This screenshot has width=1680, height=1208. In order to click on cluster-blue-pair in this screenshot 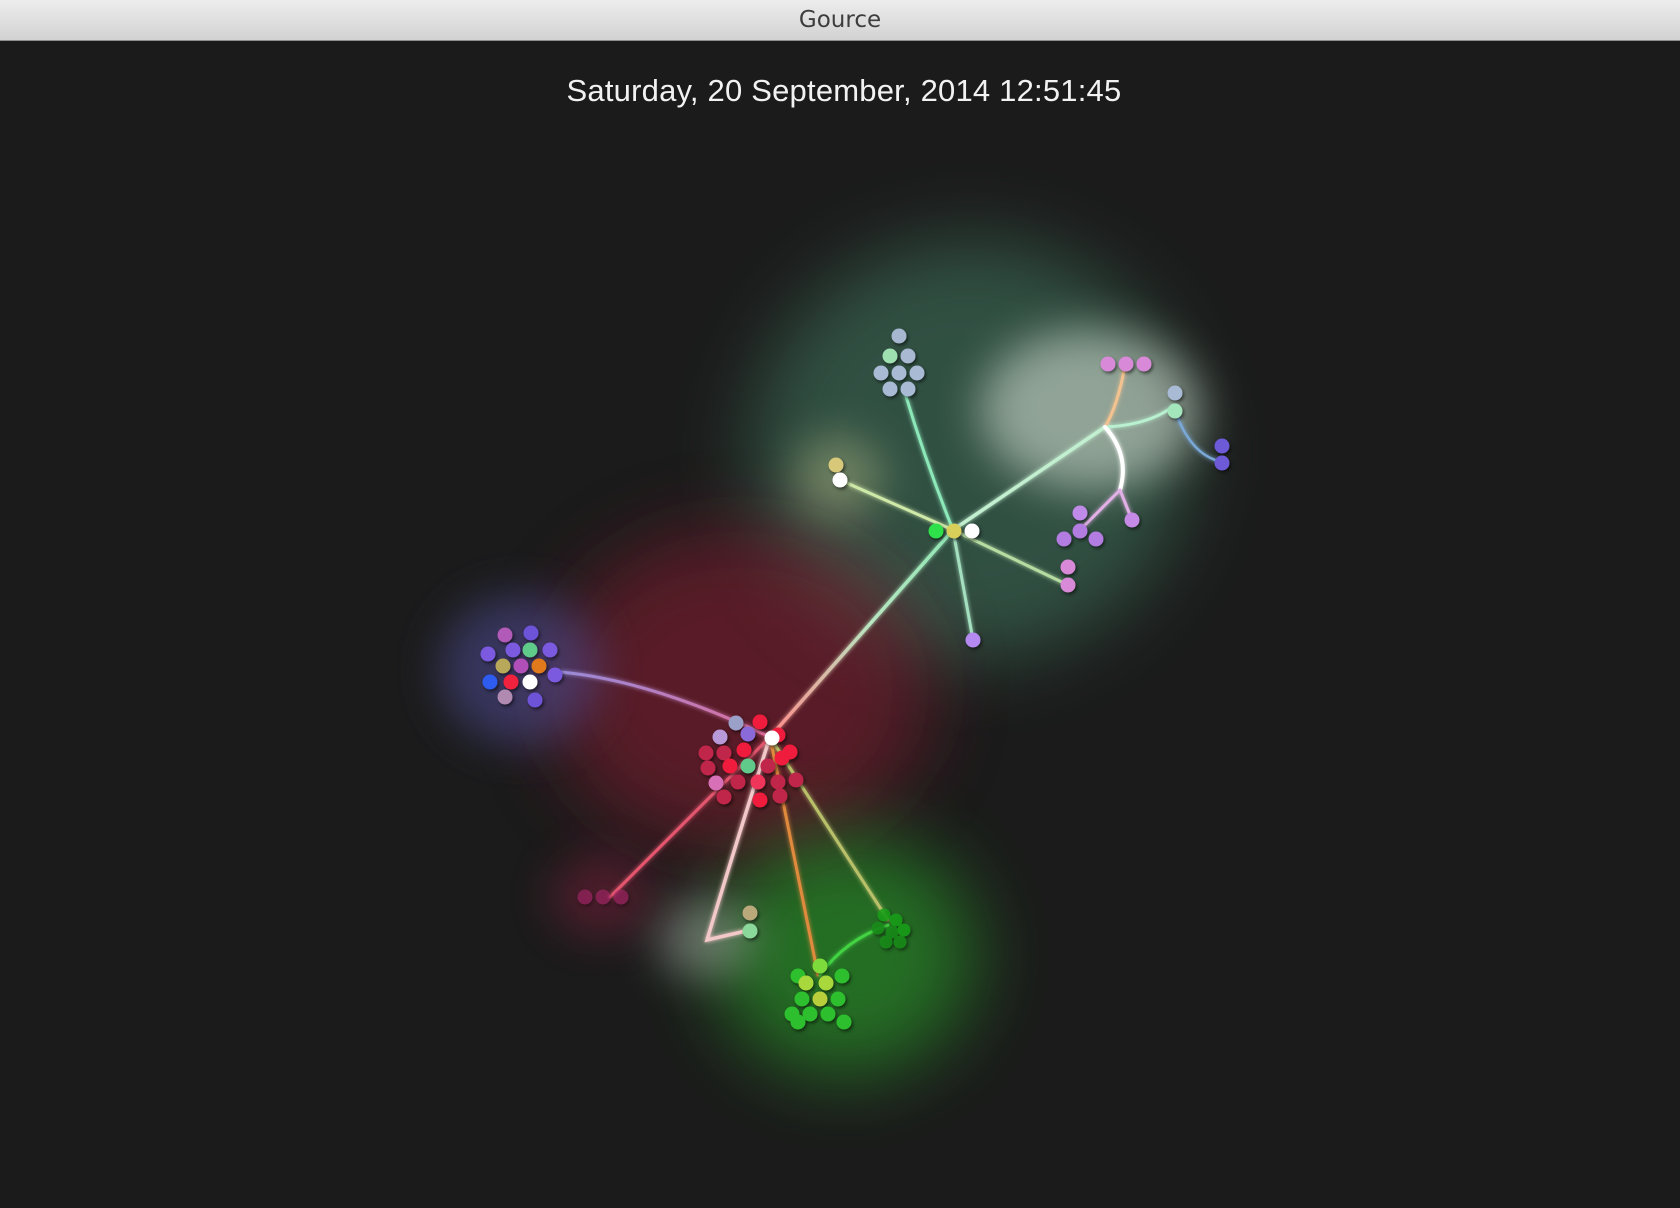, I will do `click(1222, 454)`.